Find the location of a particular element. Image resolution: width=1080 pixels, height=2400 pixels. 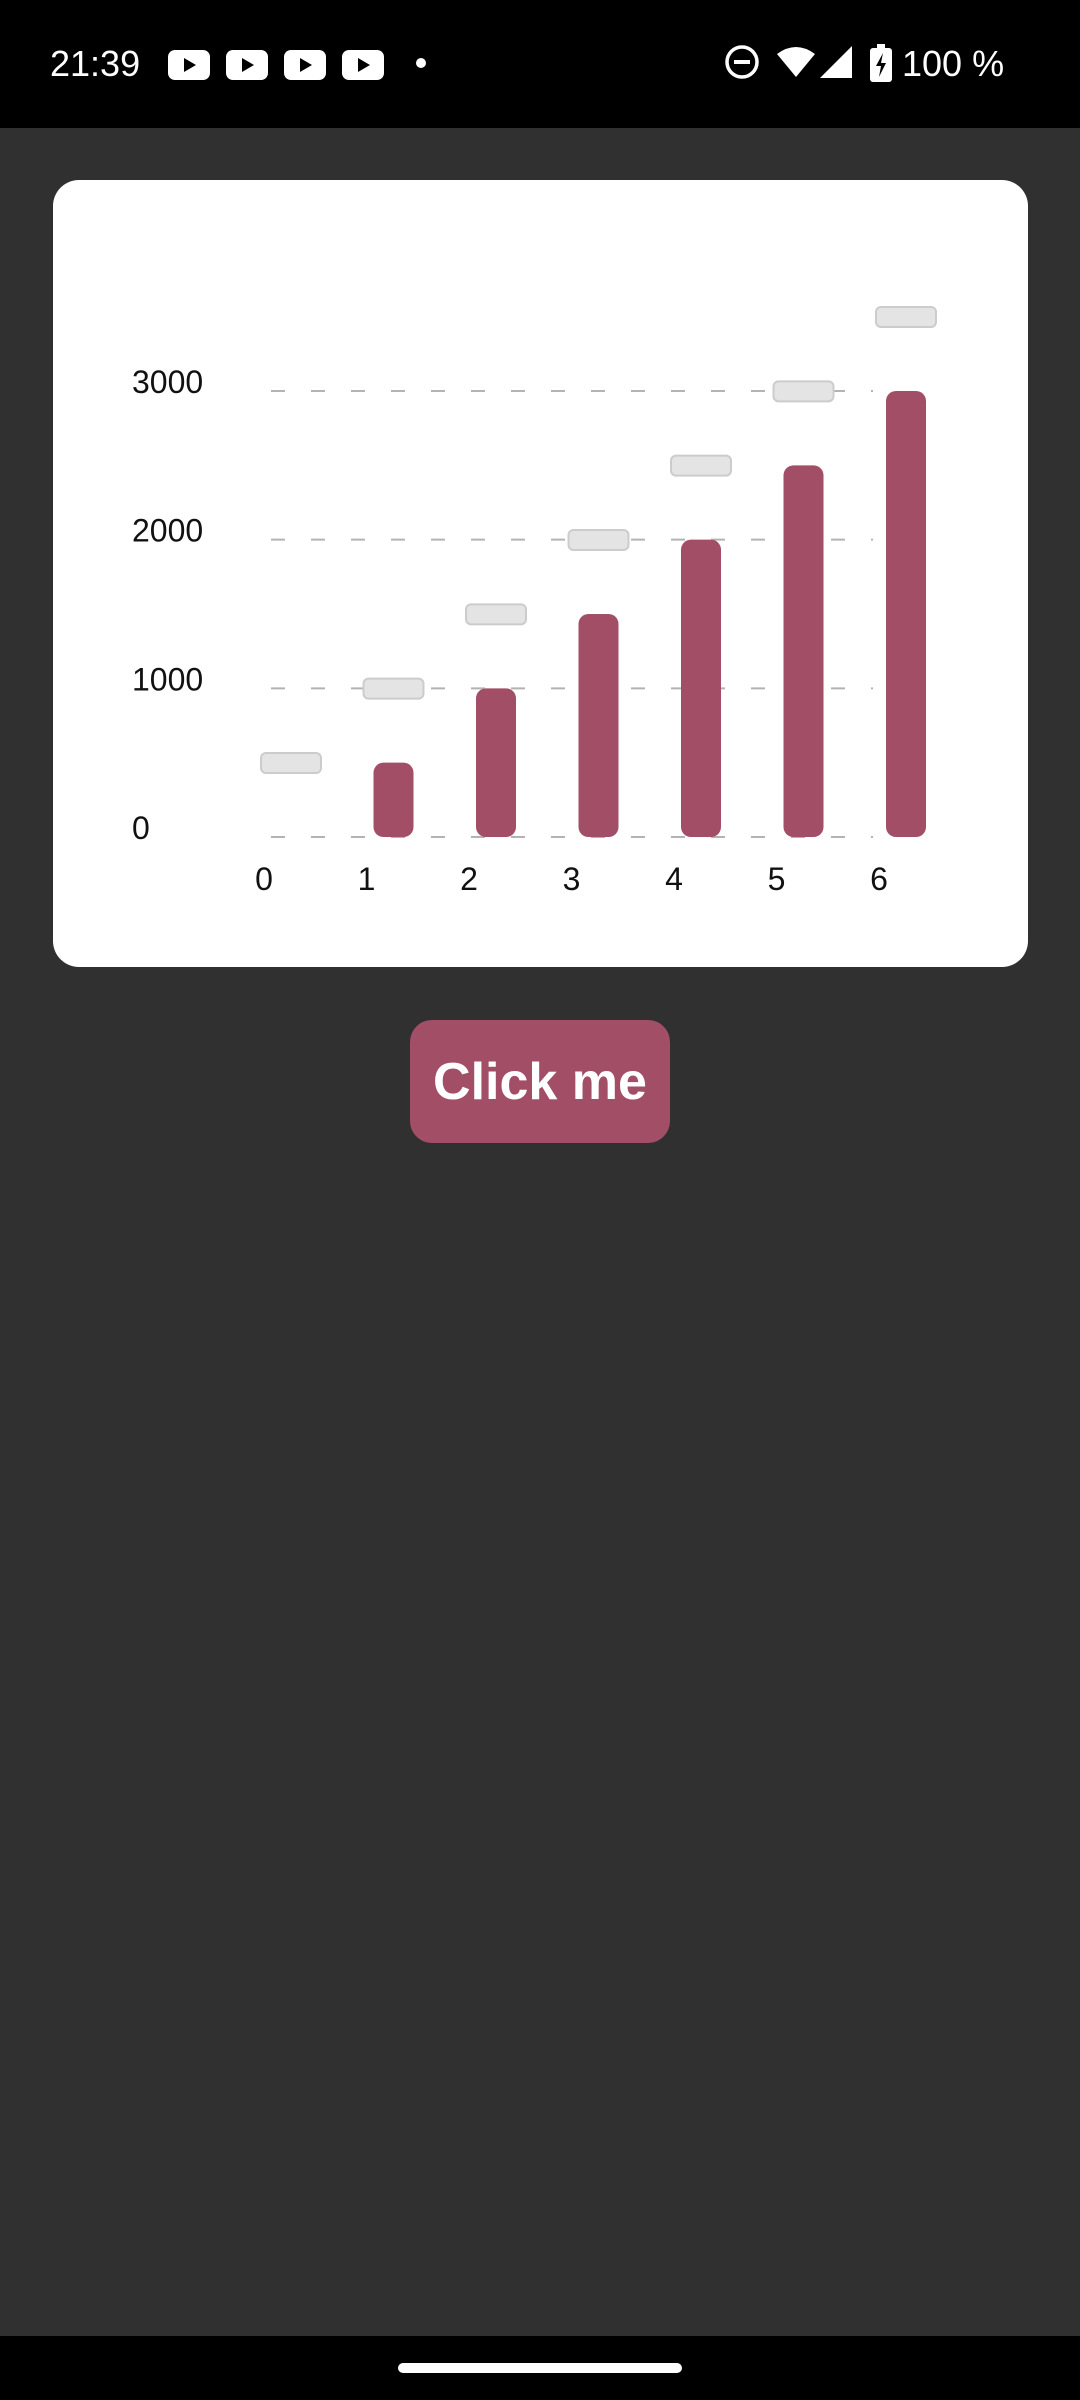

y-axis-ticks: 0 1000 2000 3000 is located at coordinates (167, 605).